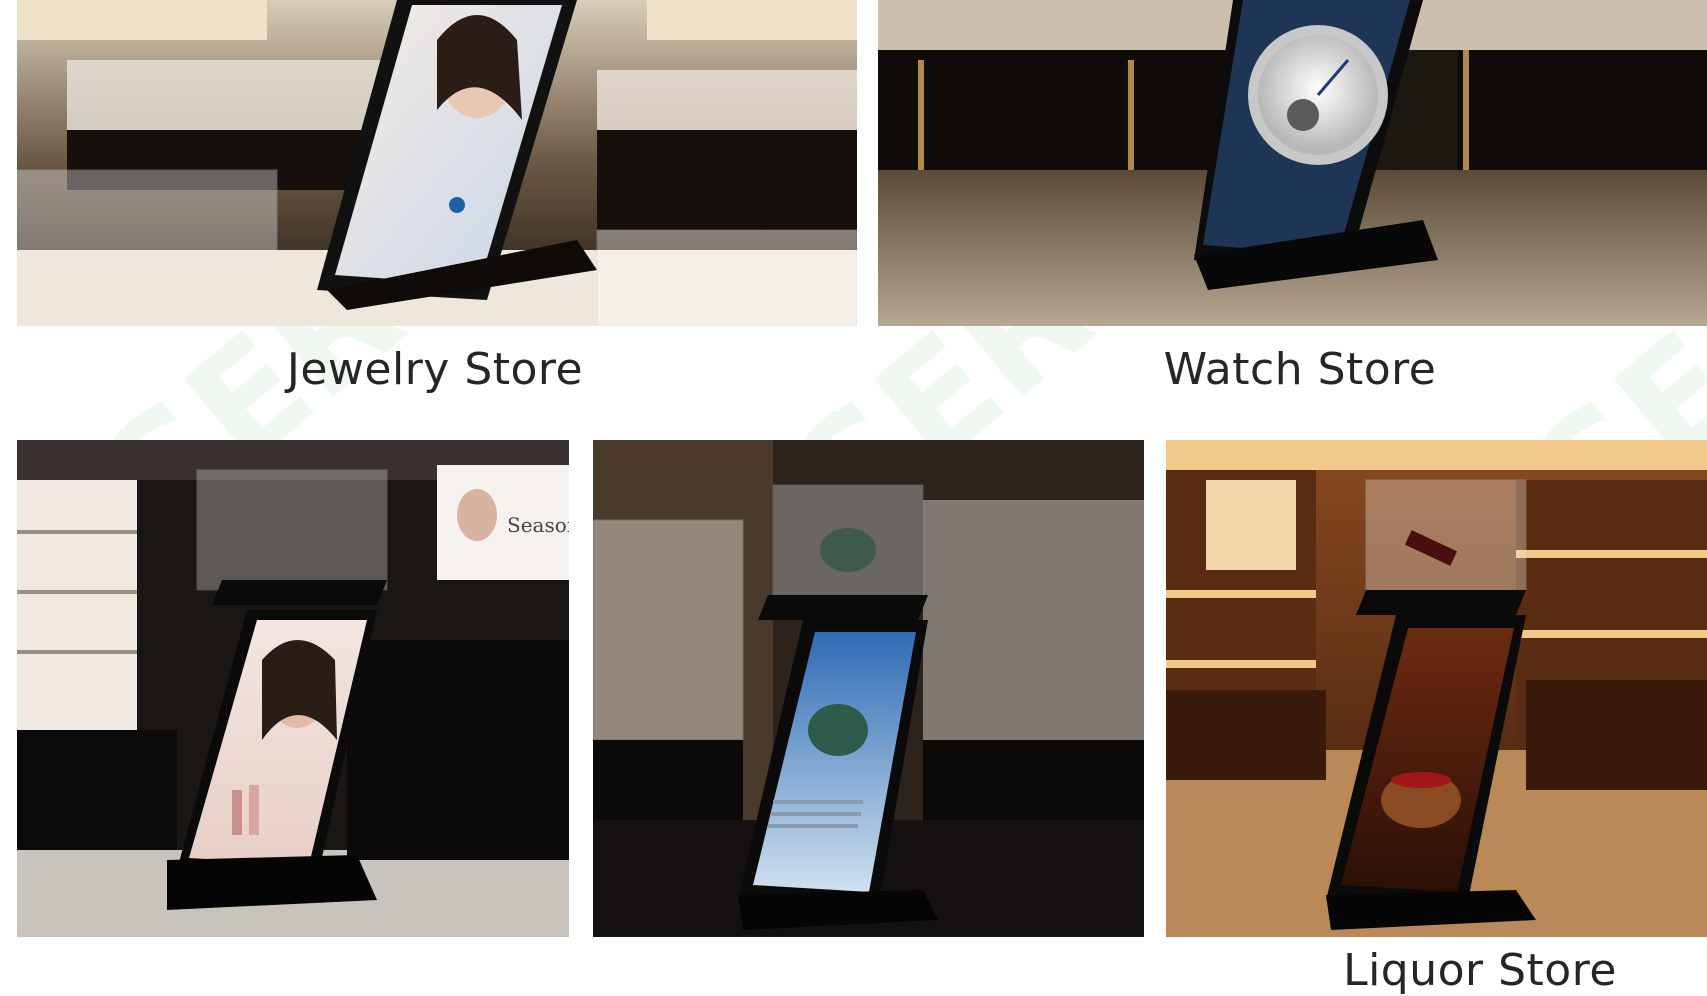 The height and width of the screenshot is (996, 1707). I want to click on watch-store-caption: Watch Store, so click(1300, 369).